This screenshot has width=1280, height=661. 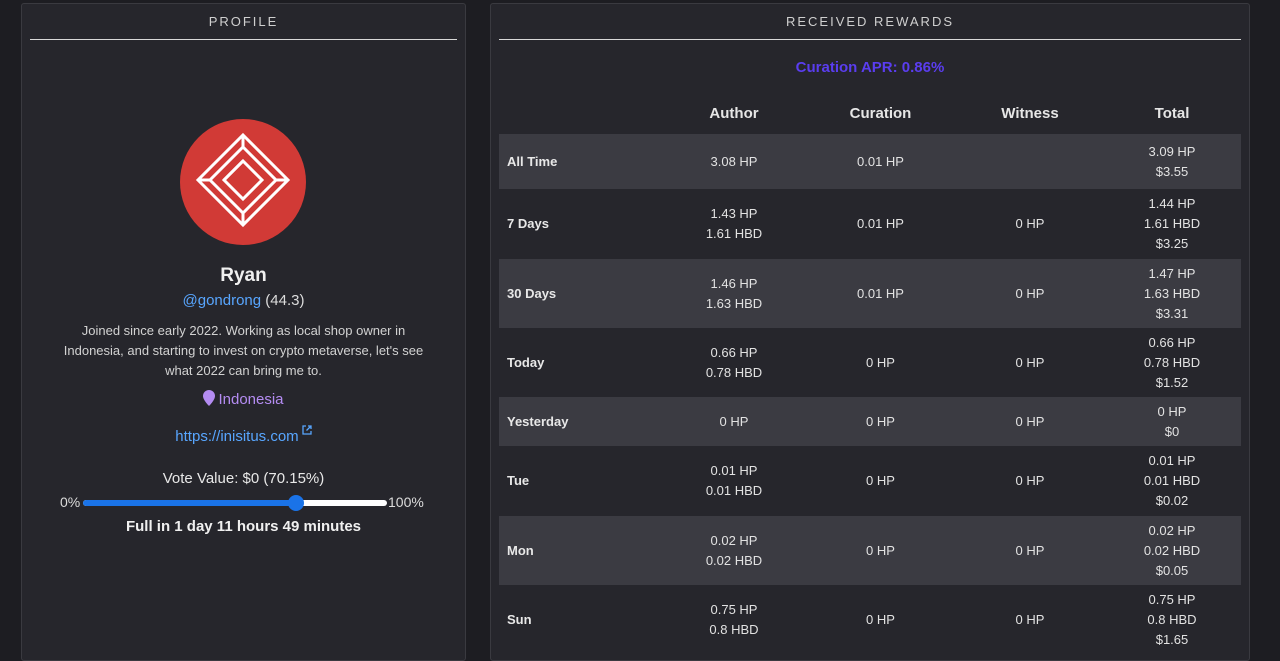 What do you see at coordinates (734, 481) in the screenshot?
I see `cell-author: 0.01 HP 0.01 HBD` at bounding box center [734, 481].